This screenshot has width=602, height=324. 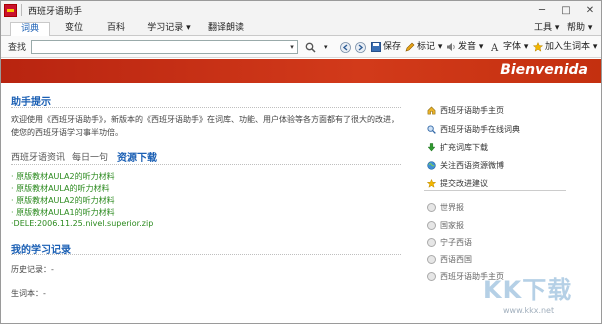 What do you see at coordinates (516, 47) in the screenshot?
I see `font-label: 字体 ▾` at bounding box center [516, 47].